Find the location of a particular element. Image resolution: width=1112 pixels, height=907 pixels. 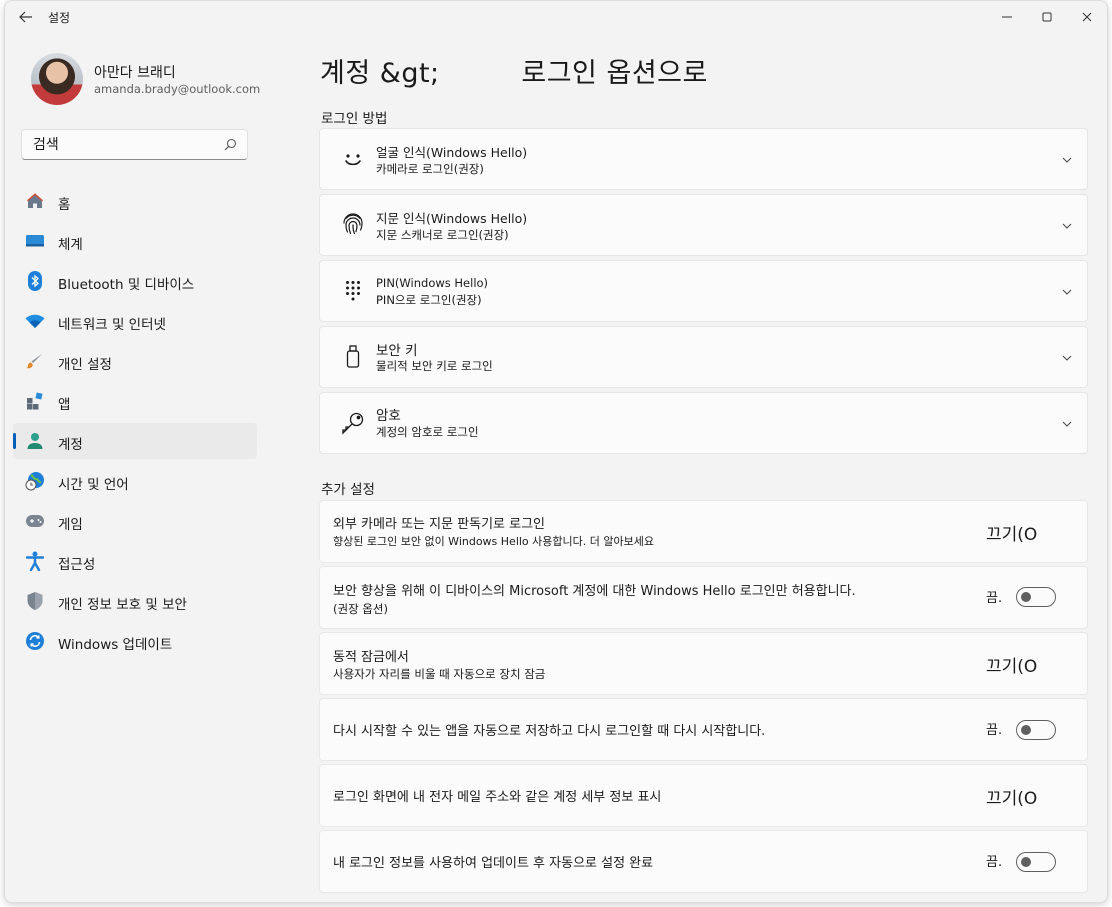

method-title: 암호 is located at coordinates (388, 416).